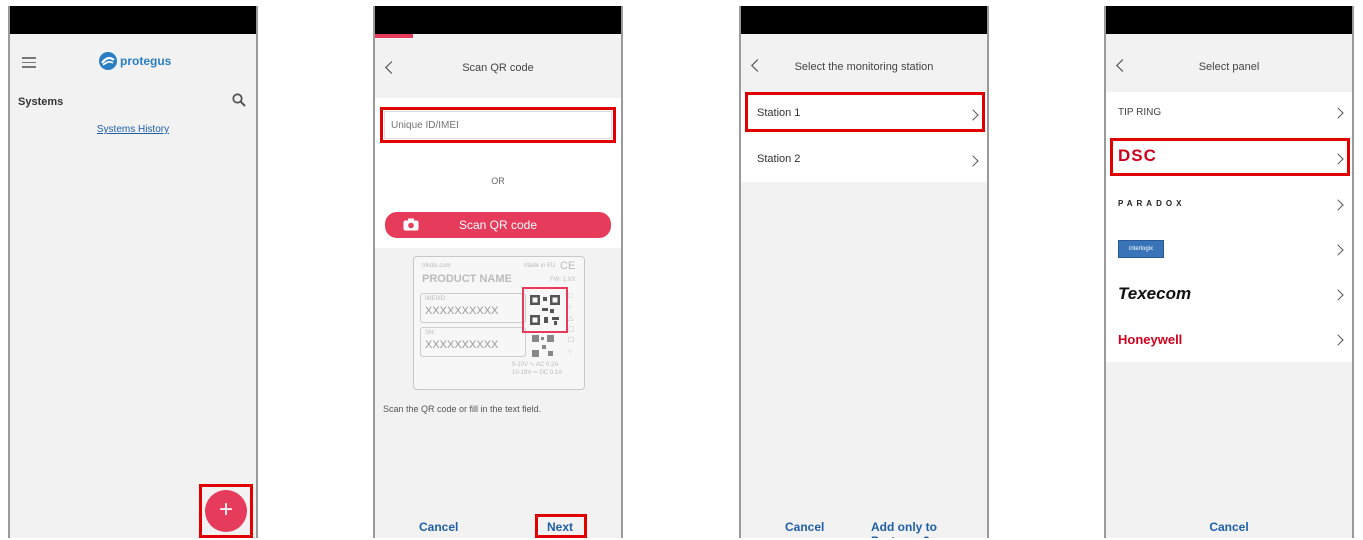 This screenshot has width=1363, height=540. I want to click on plus-icon: +, so click(225, 509).